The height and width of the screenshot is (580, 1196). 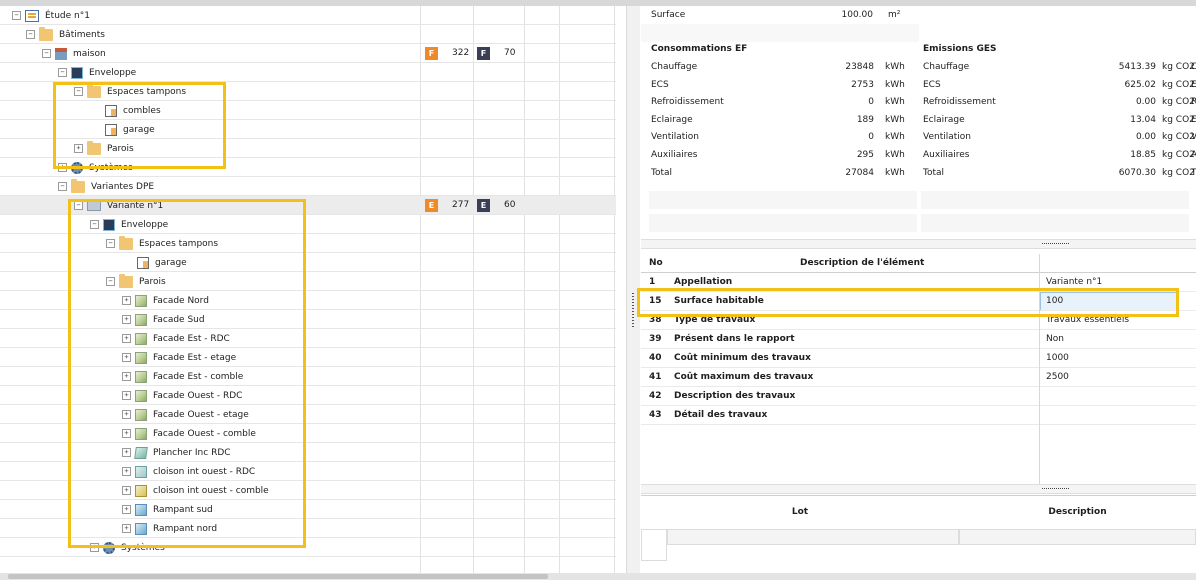 I want to click on tree-node-label: Enveloppe, so click(x=145, y=224).